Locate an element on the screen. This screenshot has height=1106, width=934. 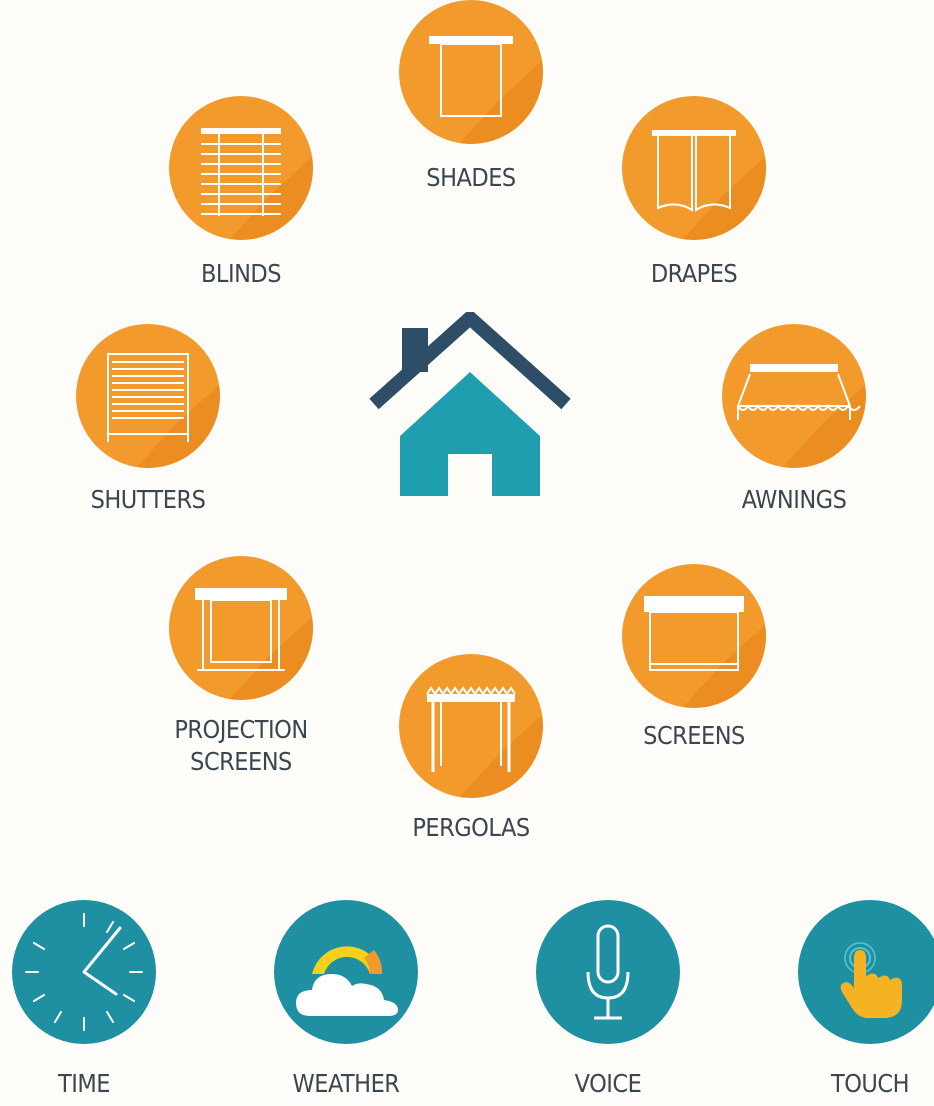
voice-circle is located at coordinates (608, 972).